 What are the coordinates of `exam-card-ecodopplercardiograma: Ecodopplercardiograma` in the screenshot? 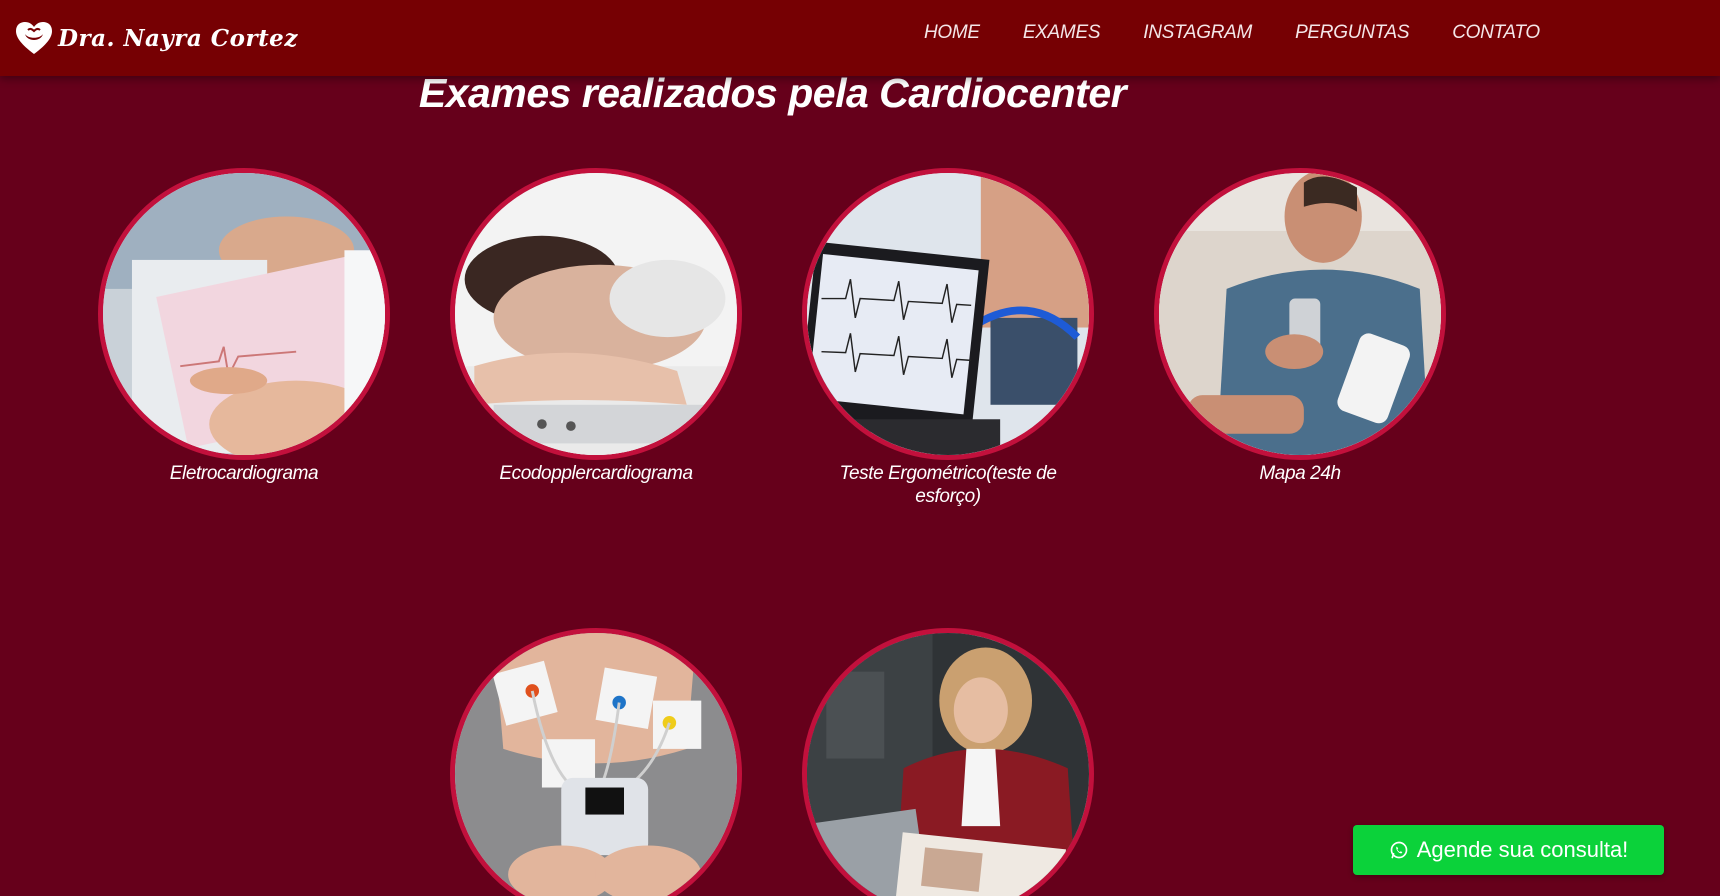 It's located at (596, 326).